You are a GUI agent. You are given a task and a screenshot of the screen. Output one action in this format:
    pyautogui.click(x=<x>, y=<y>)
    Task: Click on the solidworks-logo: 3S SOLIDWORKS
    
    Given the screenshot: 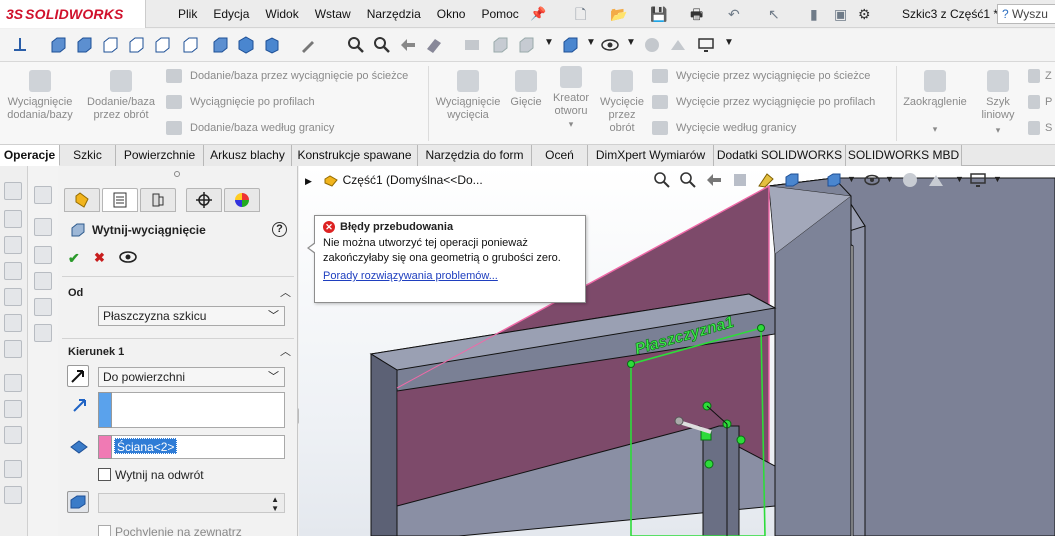 What is the action you would take?
    pyautogui.click(x=73, y=14)
    